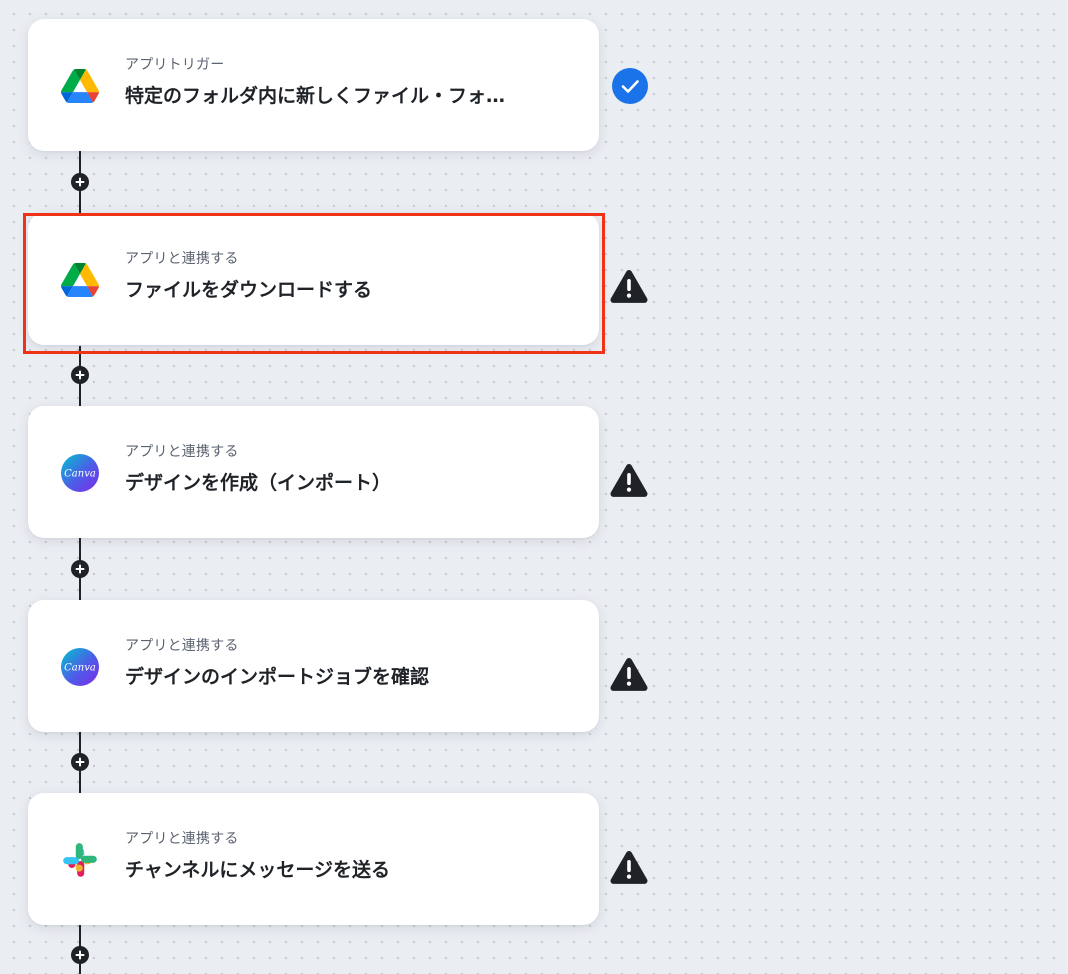 Image resolution: width=1068 pixels, height=974 pixels. What do you see at coordinates (258, 483) in the screenshot?
I see `step-title: デザインを作成（インポート）` at bounding box center [258, 483].